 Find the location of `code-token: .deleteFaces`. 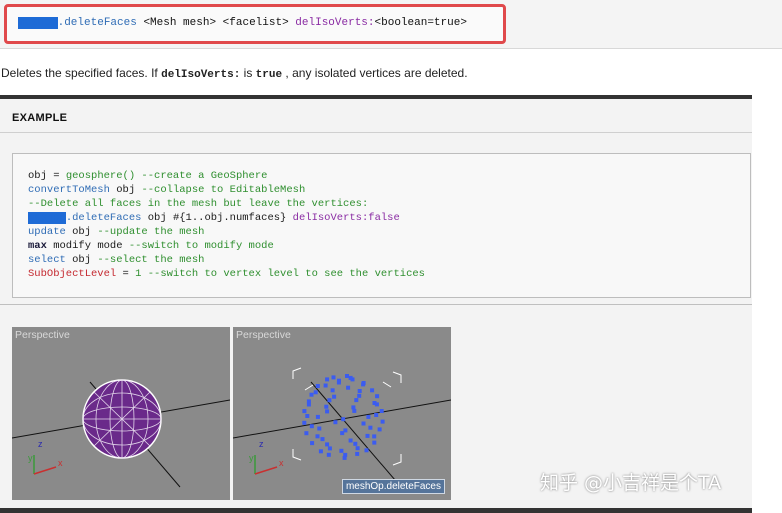

code-token: .deleteFaces is located at coordinates (103, 218).